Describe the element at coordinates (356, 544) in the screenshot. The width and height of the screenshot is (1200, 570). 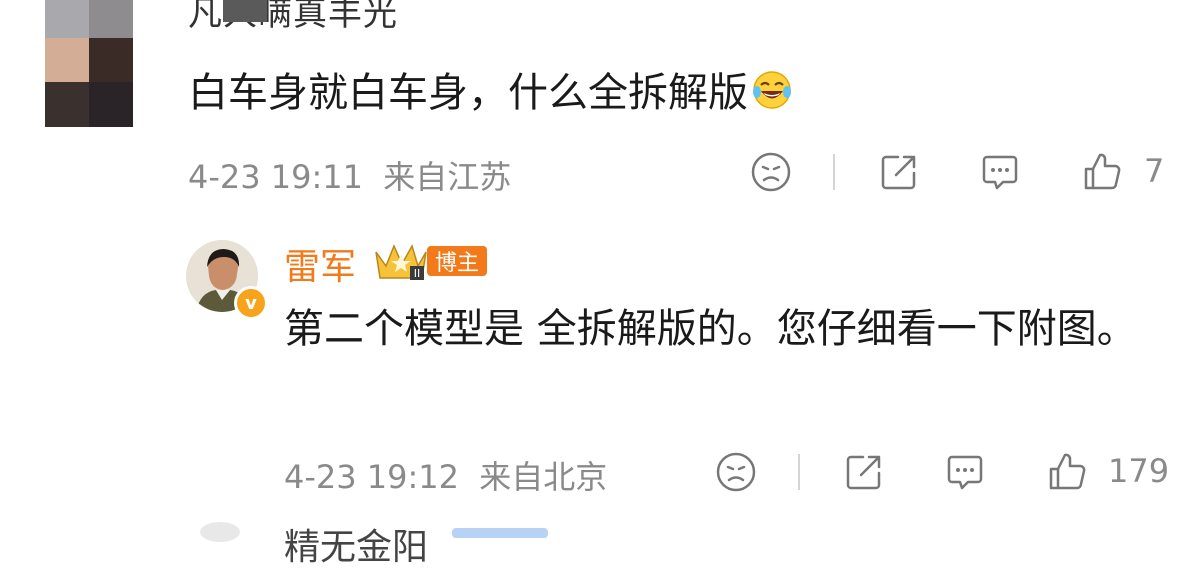
I see `next-comment-username: 精无金阳` at that location.